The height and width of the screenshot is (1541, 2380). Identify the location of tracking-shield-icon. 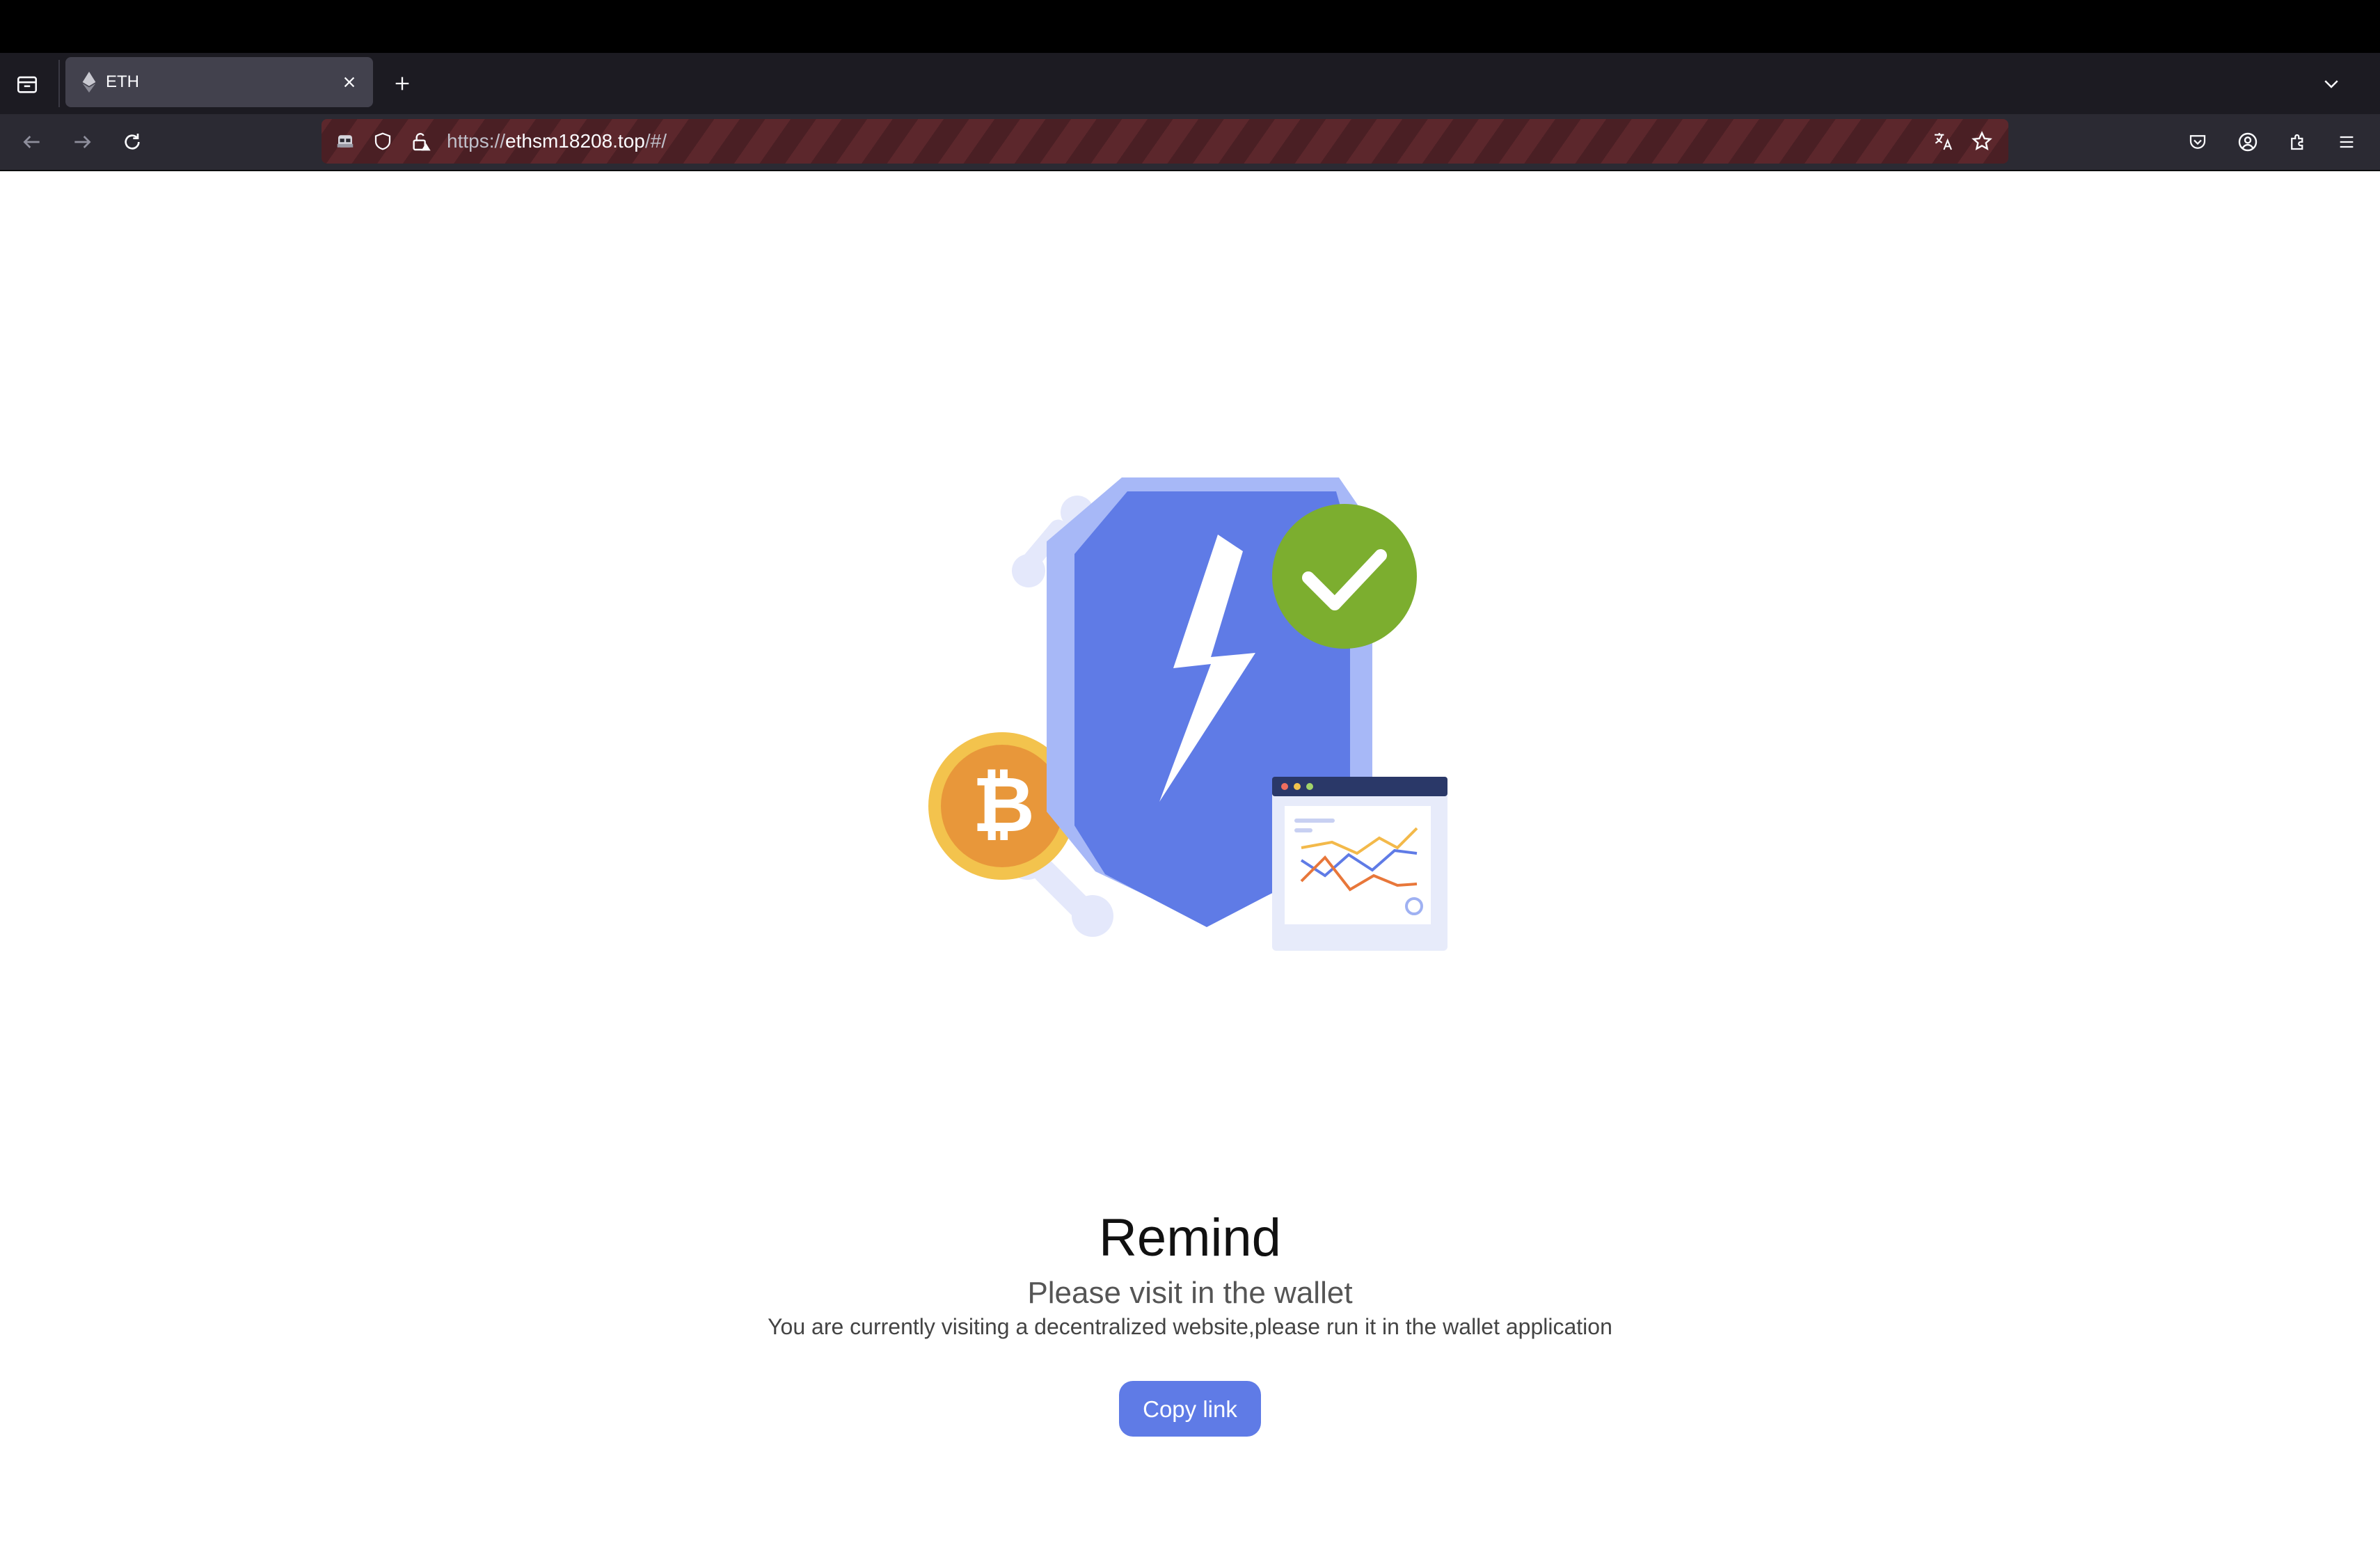
(383, 141).